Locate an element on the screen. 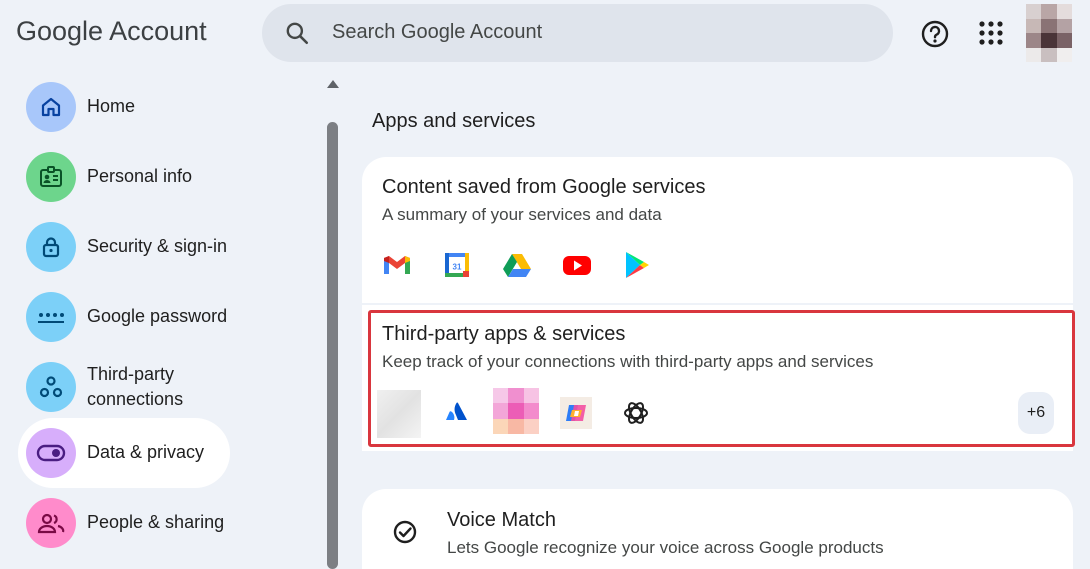 The width and height of the screenshot is (1090, 569). scroll-up-arrow-icon is located at coordinates (333, 84).